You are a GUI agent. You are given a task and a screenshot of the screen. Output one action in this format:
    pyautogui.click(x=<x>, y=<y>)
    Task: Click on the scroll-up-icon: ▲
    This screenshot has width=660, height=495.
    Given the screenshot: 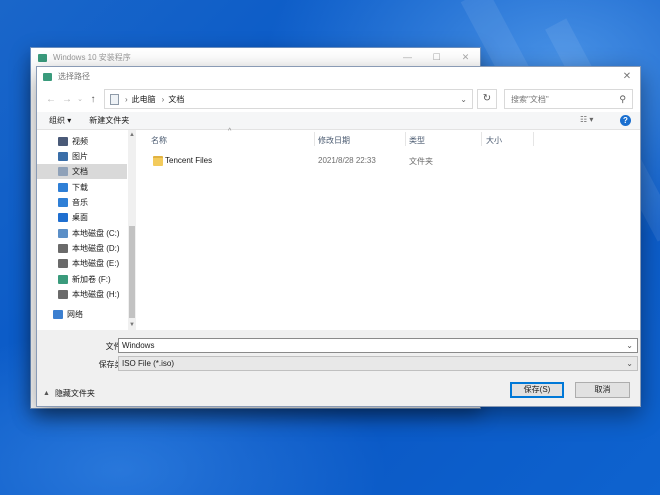 What is the action you would take?
    pyautogui.click(x=132, y=135)
    